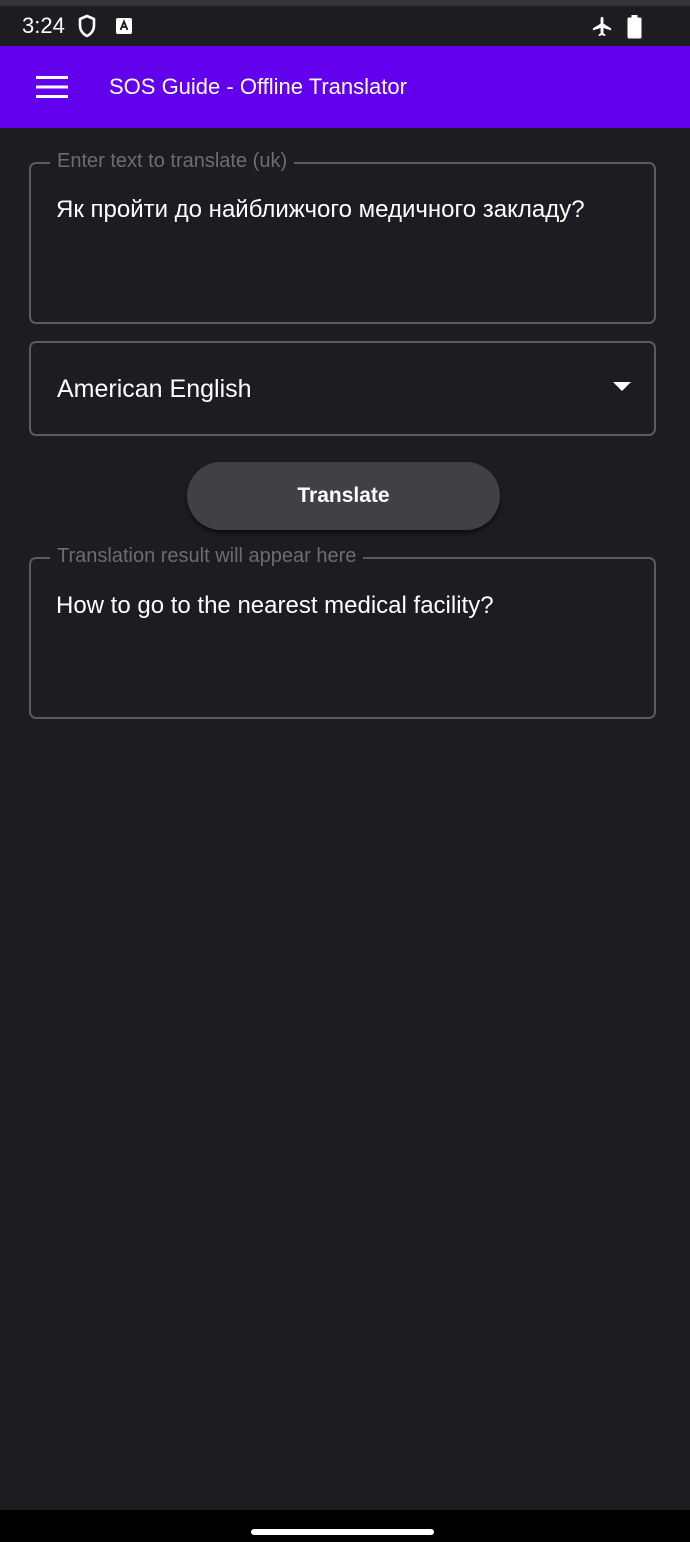 The image size is (690, 1542). What do you see at coordinates (345, 26) in the screenshot?
I see `status-bar: 3:24` at bounding box center [345, 26].